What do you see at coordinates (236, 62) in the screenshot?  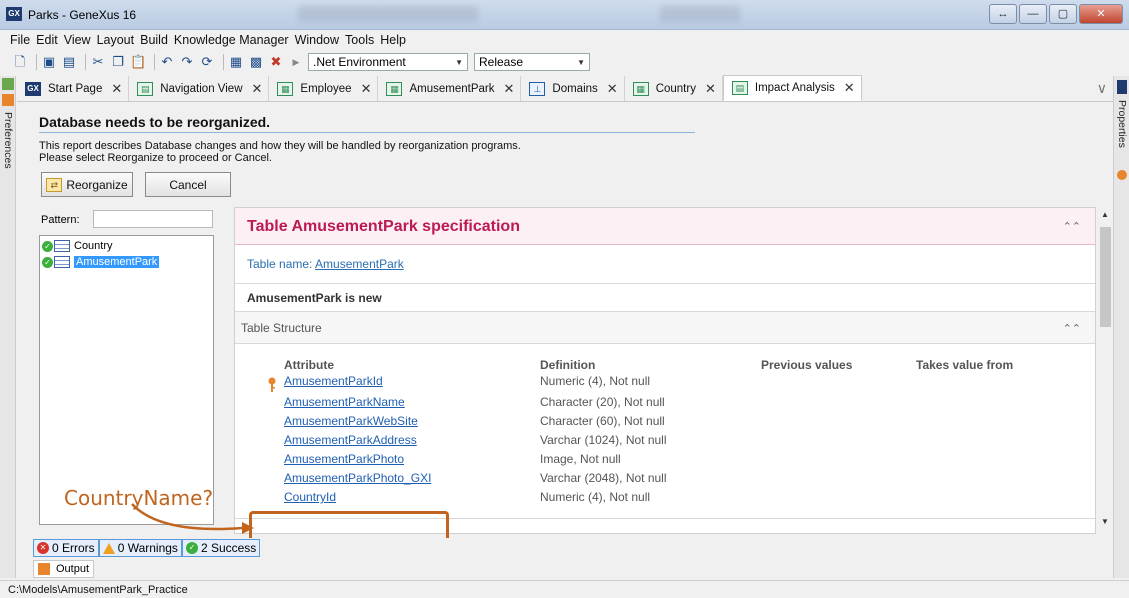 I see `build-all-icon: ▦` at bounding box center [236, 62].